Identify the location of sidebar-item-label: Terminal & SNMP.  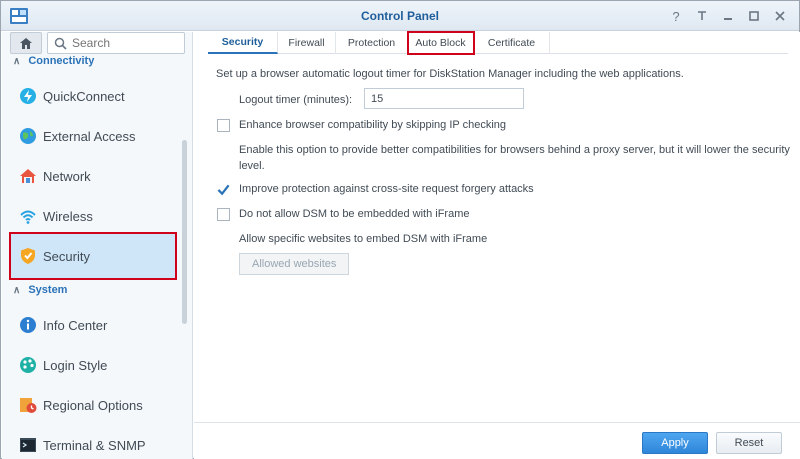
(94, 445).